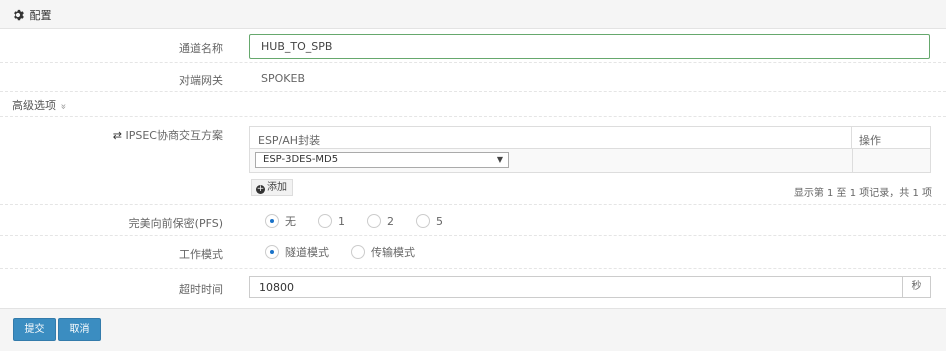  What do you see at coordinates (590, 160) in the screenshot?
I see `table-row: ESP-3DES-MD5 ▼` at bounding box center [590, 160].